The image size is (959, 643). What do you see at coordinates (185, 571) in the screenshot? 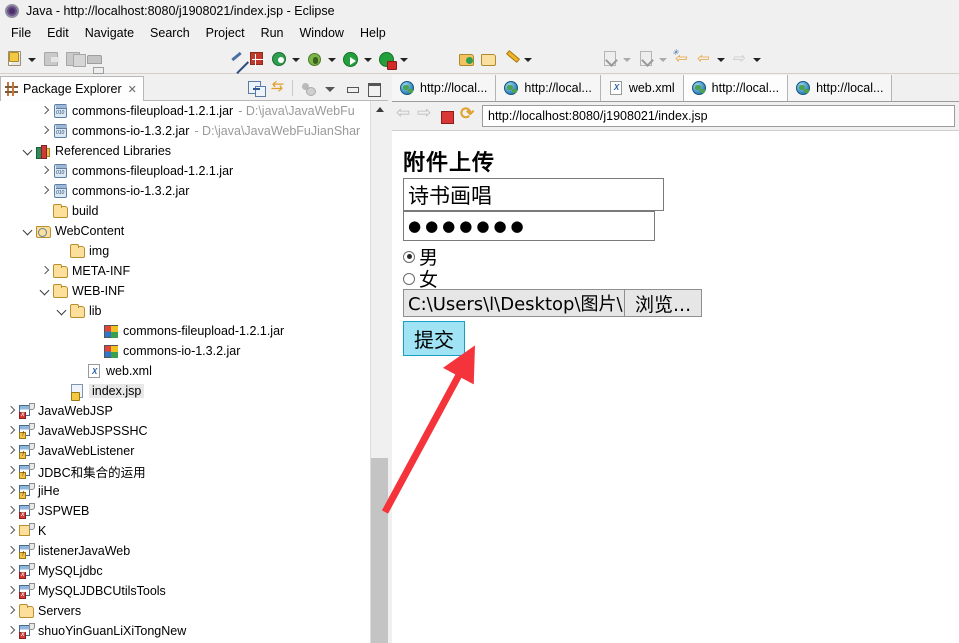
I see `tree-item: MySQLjdbc` at bounding box center [185, 571].